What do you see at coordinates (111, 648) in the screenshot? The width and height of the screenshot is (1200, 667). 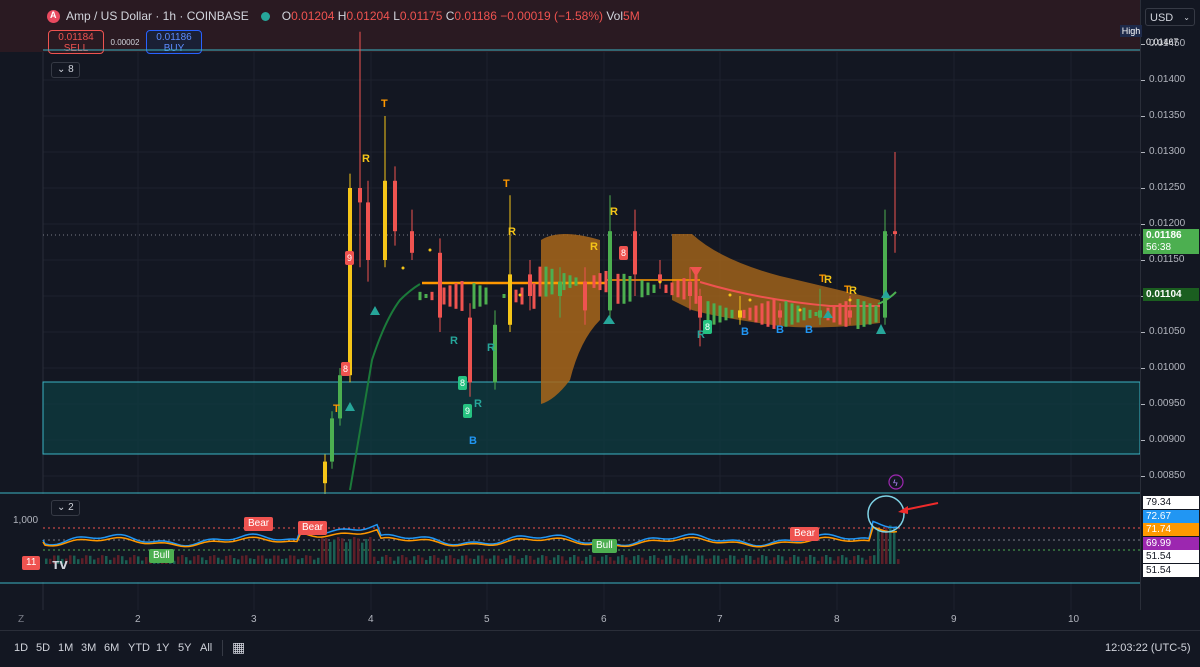 I see `timeframe-6m: 6M` at bounding box center [111, 648].